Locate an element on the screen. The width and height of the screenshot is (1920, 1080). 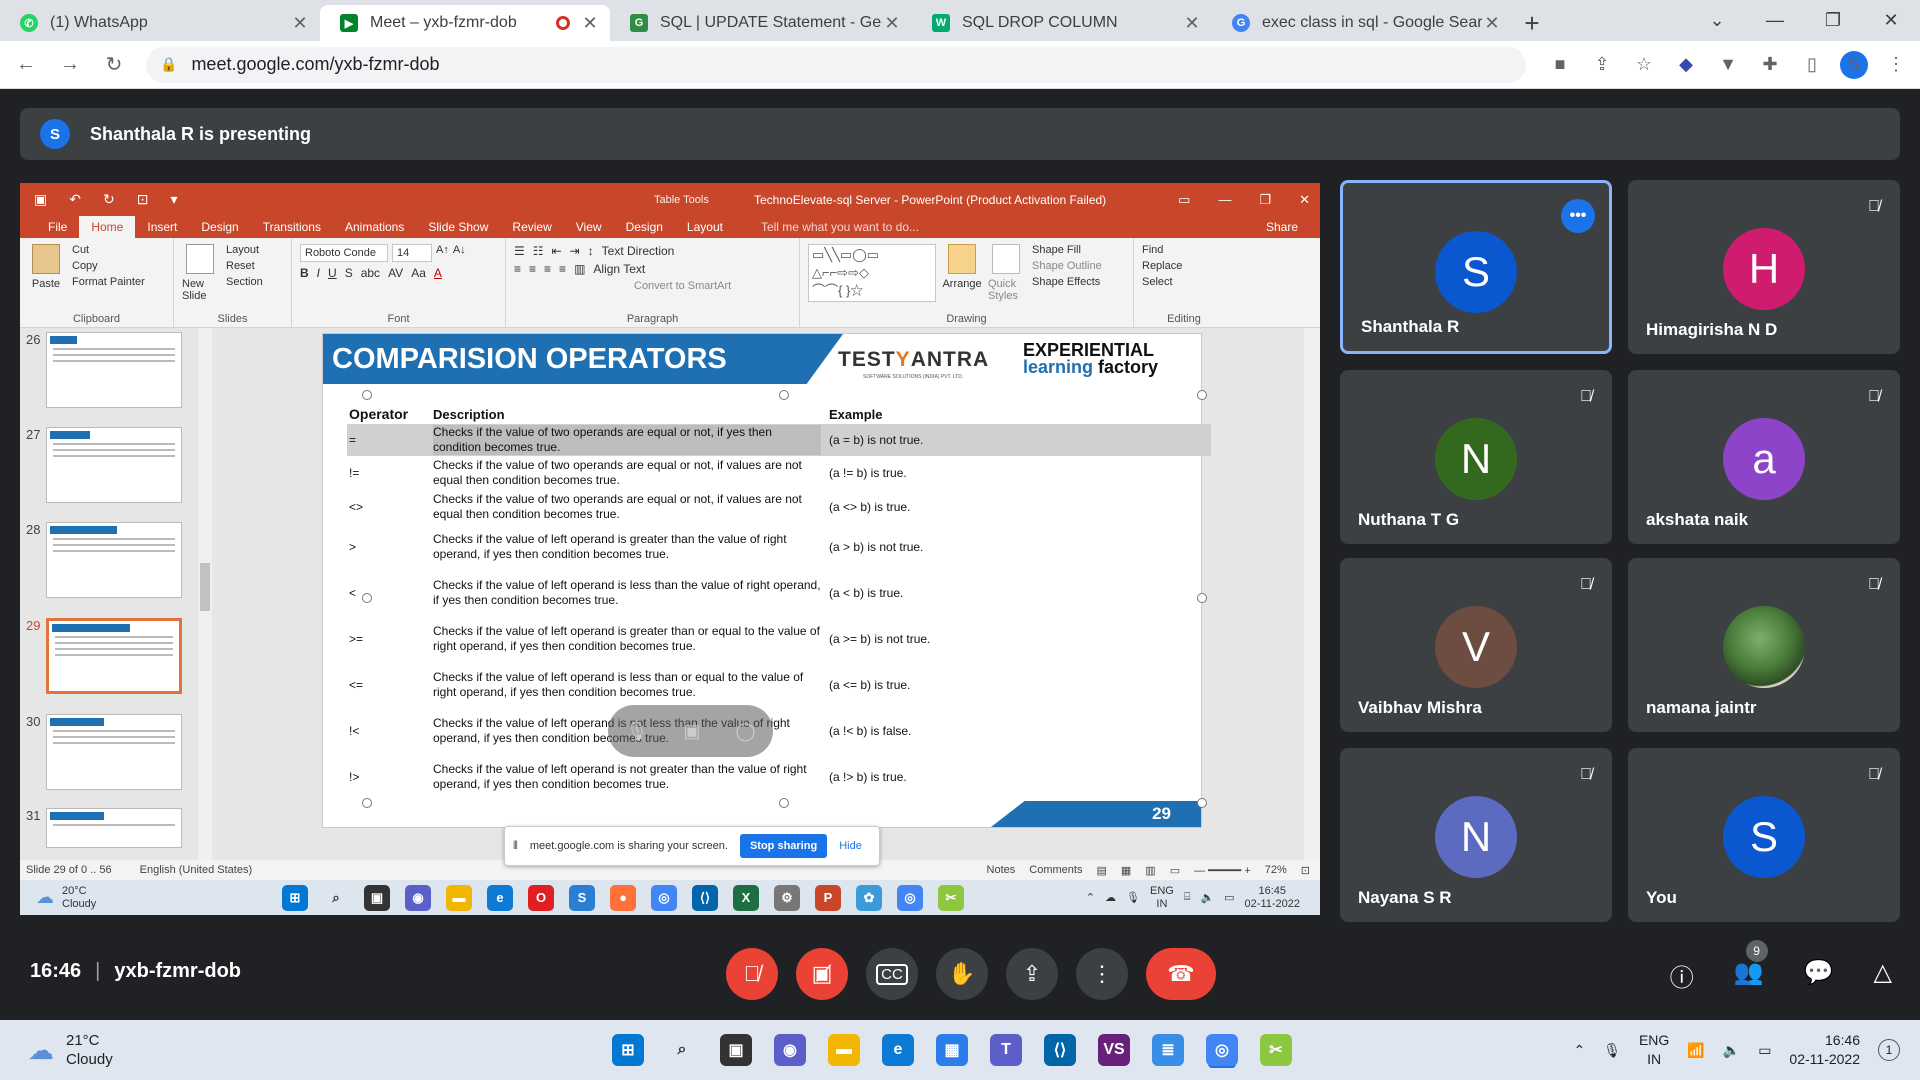
ribbon-tab-design: Design is located at coordinates (219, 227).